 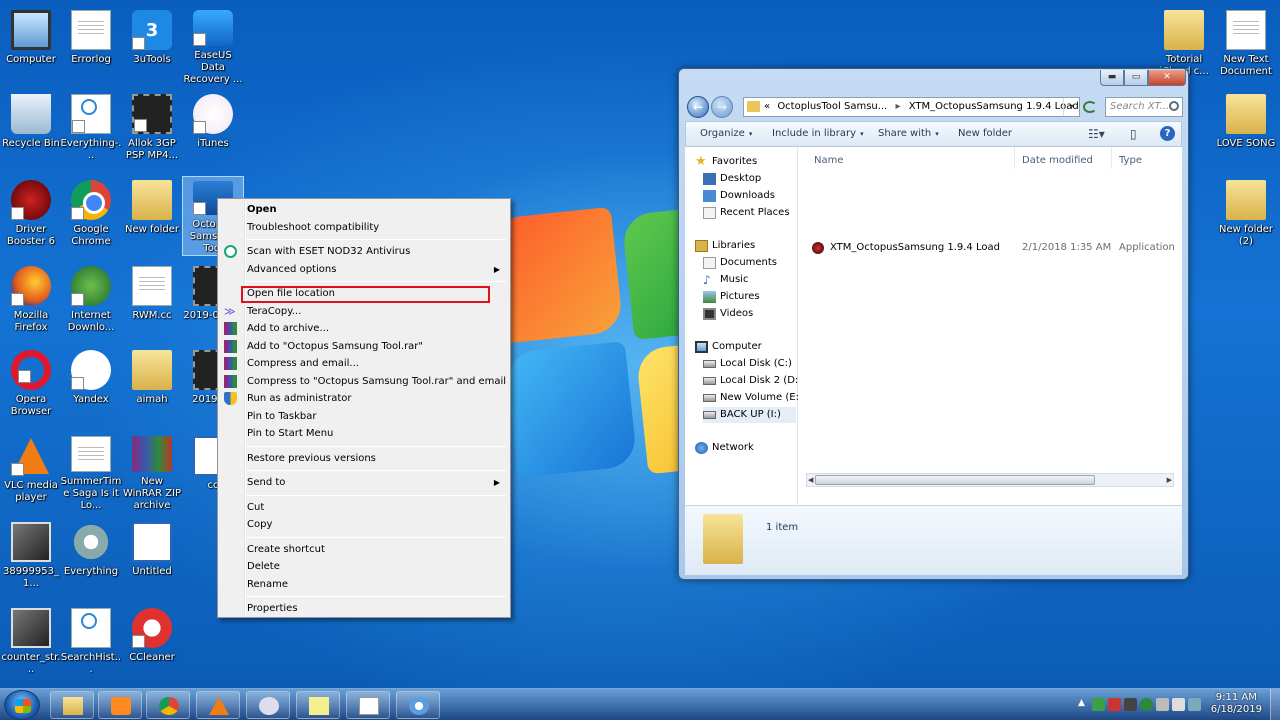 What do you see at coordinates (364, 508) in the screenshot?
I see `menu-item-cut: Cut` at bounding box center [364, 508].